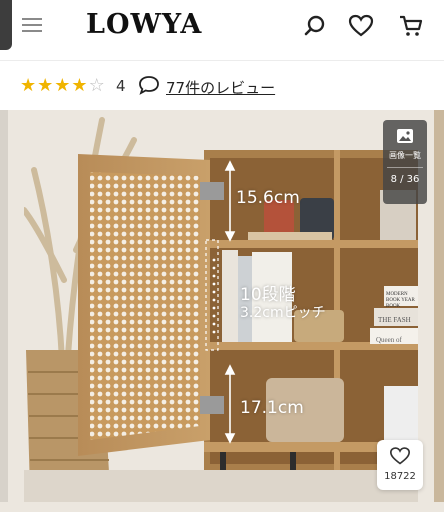 This screenshot has width=444, height=512. Describe the element at coordinates (268, 198) in the screenshot. I see `top-shelf-height-label: 15.6cm` at that location.